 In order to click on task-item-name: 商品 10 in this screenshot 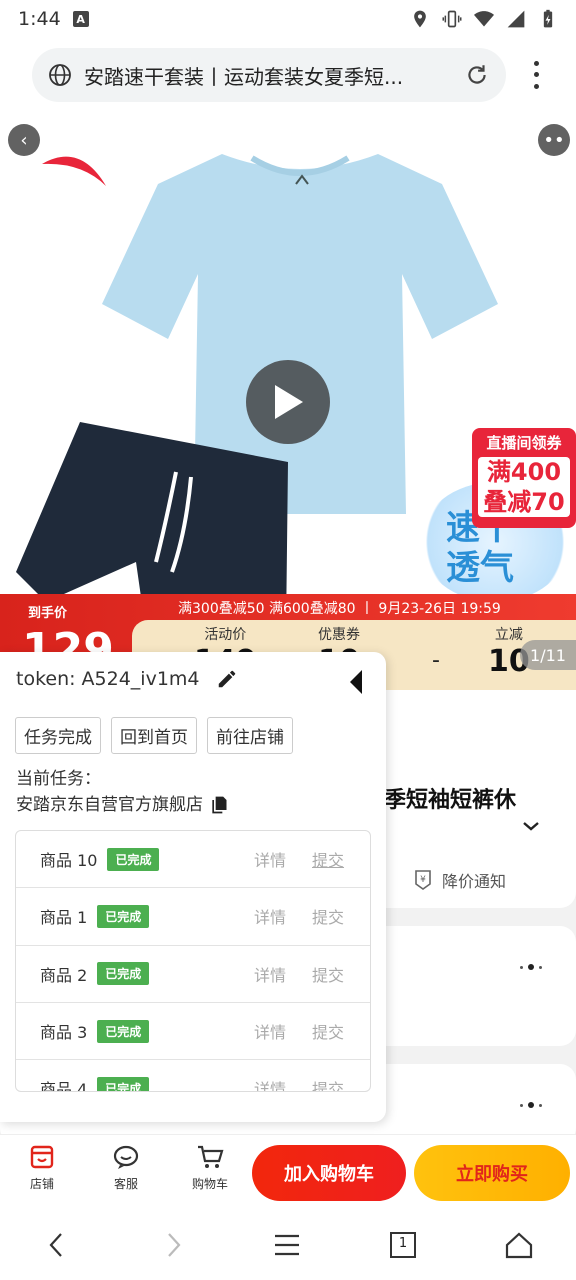, I will do `click(69, 861)`.